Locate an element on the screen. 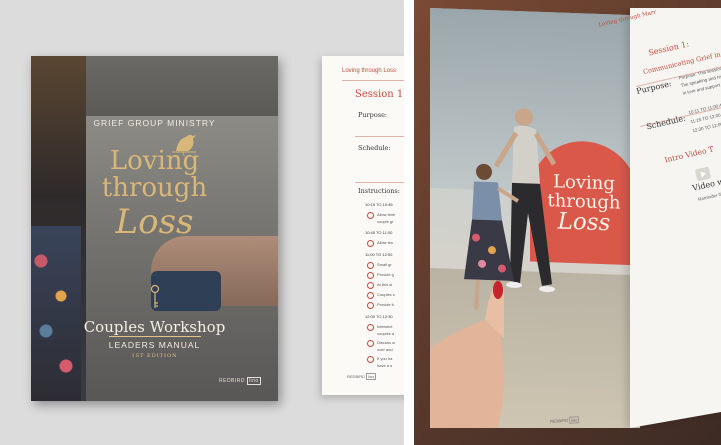 The image size is (721, 445). inner-brand-tag: lino is located at coordinates (371, 376).